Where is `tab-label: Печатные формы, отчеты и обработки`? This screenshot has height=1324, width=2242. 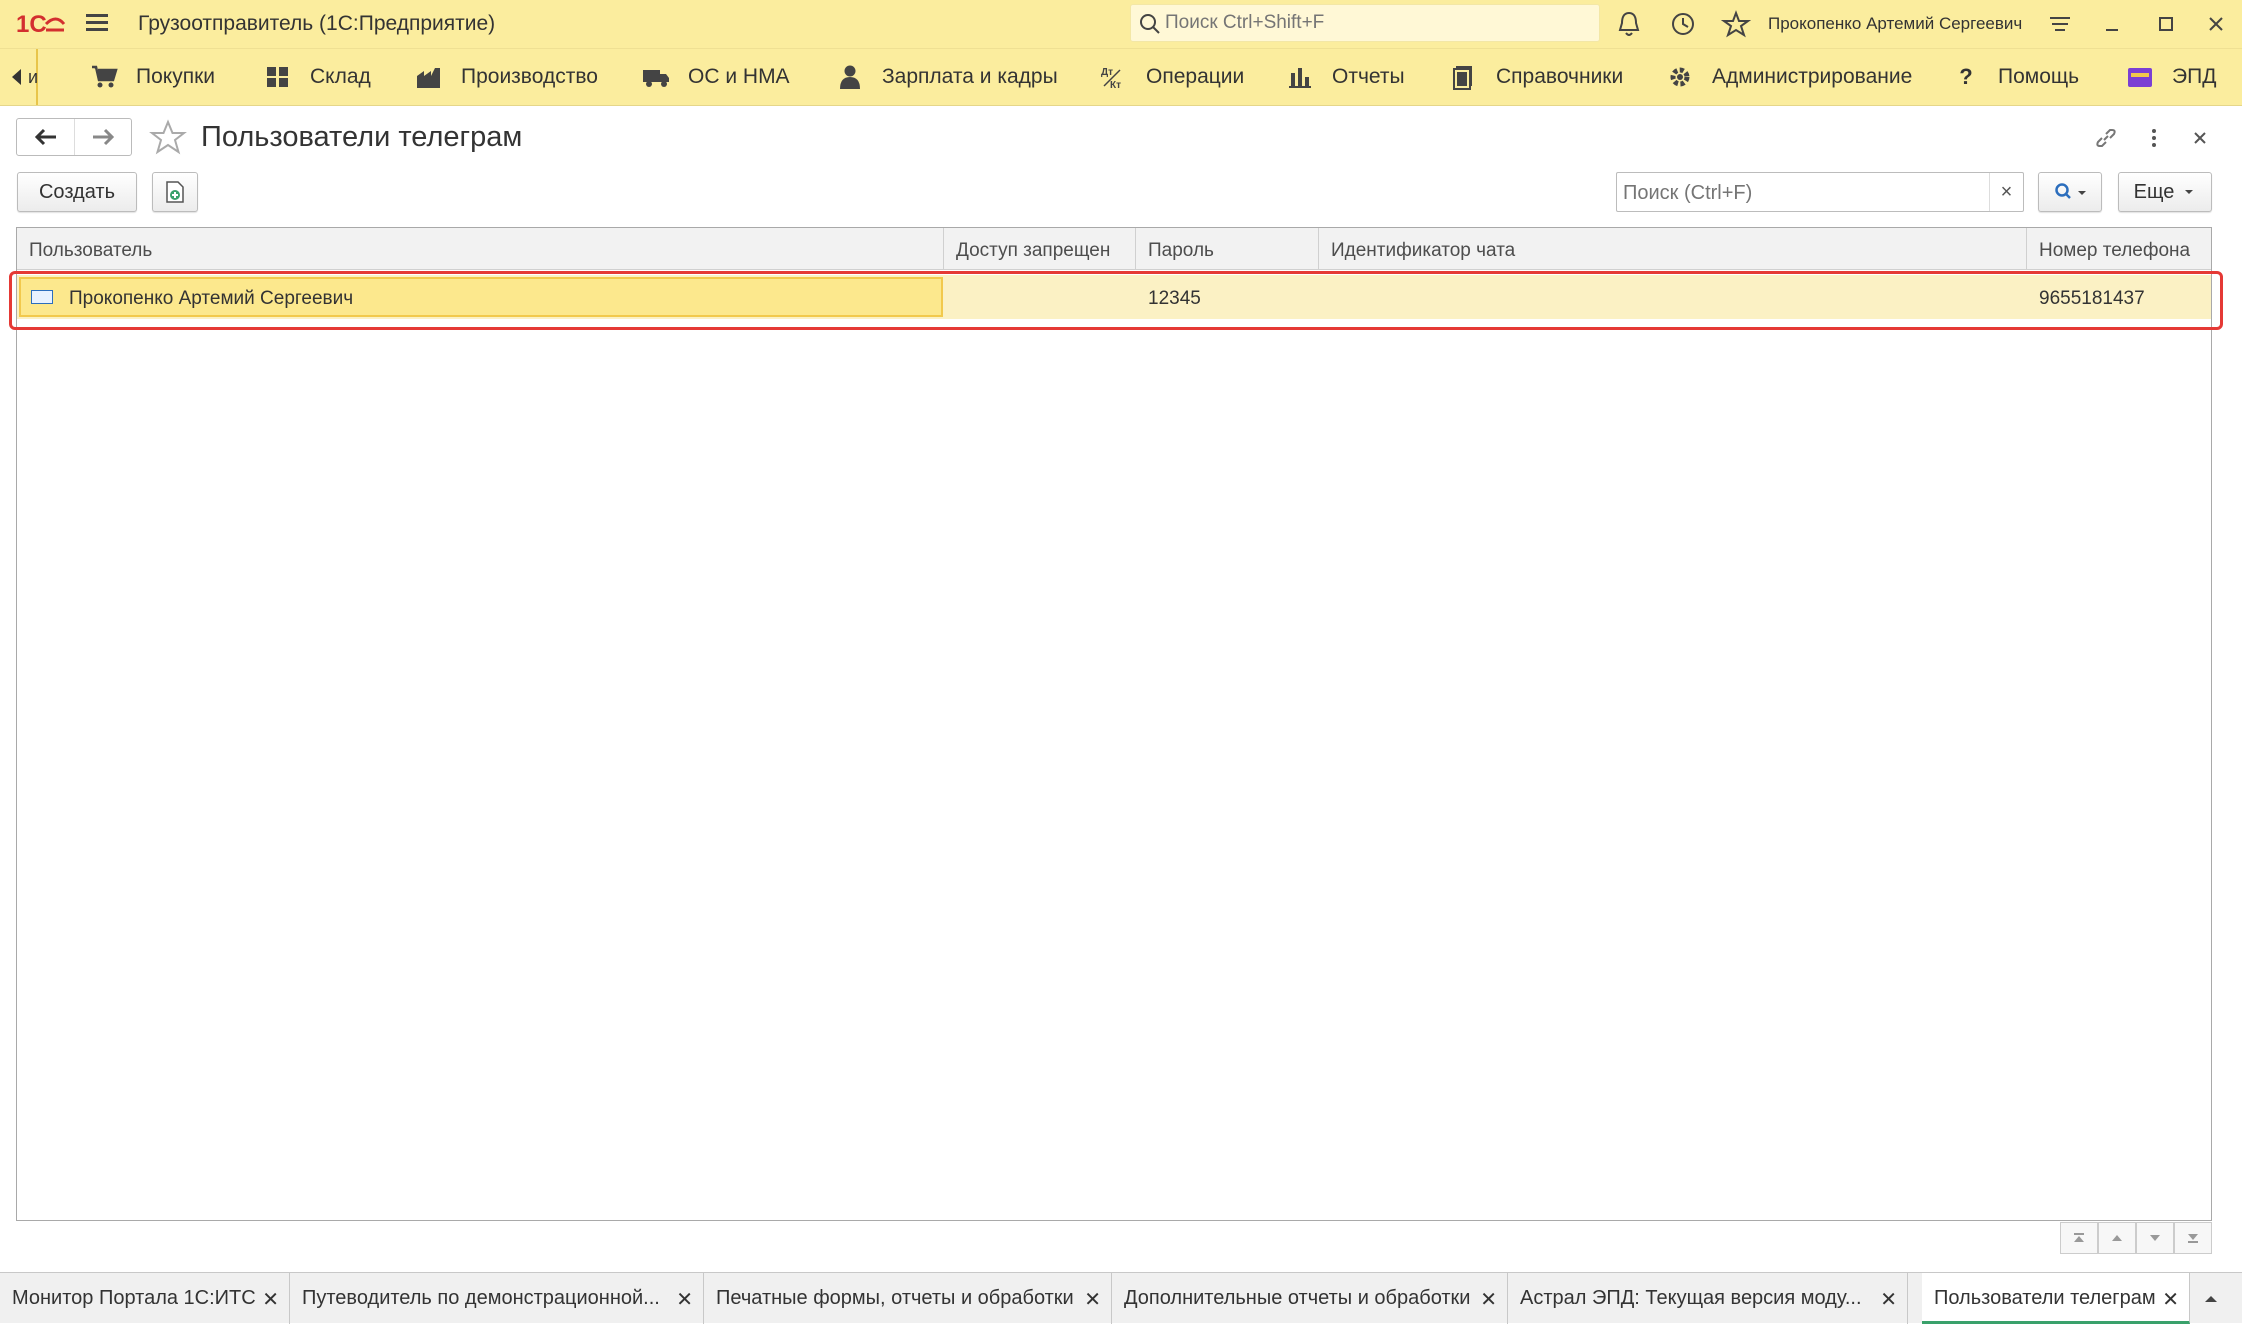 tab-label: Печатные формы, отчеты и обработки is located at coordinates (895, 1298).